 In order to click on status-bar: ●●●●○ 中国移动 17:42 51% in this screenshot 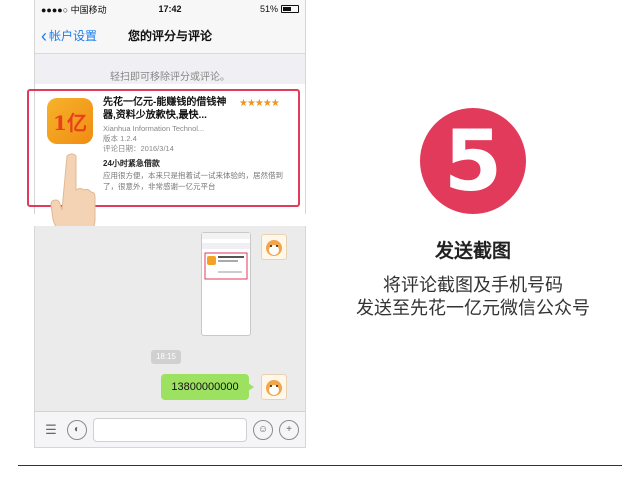, I will do `click(170, 9)`.